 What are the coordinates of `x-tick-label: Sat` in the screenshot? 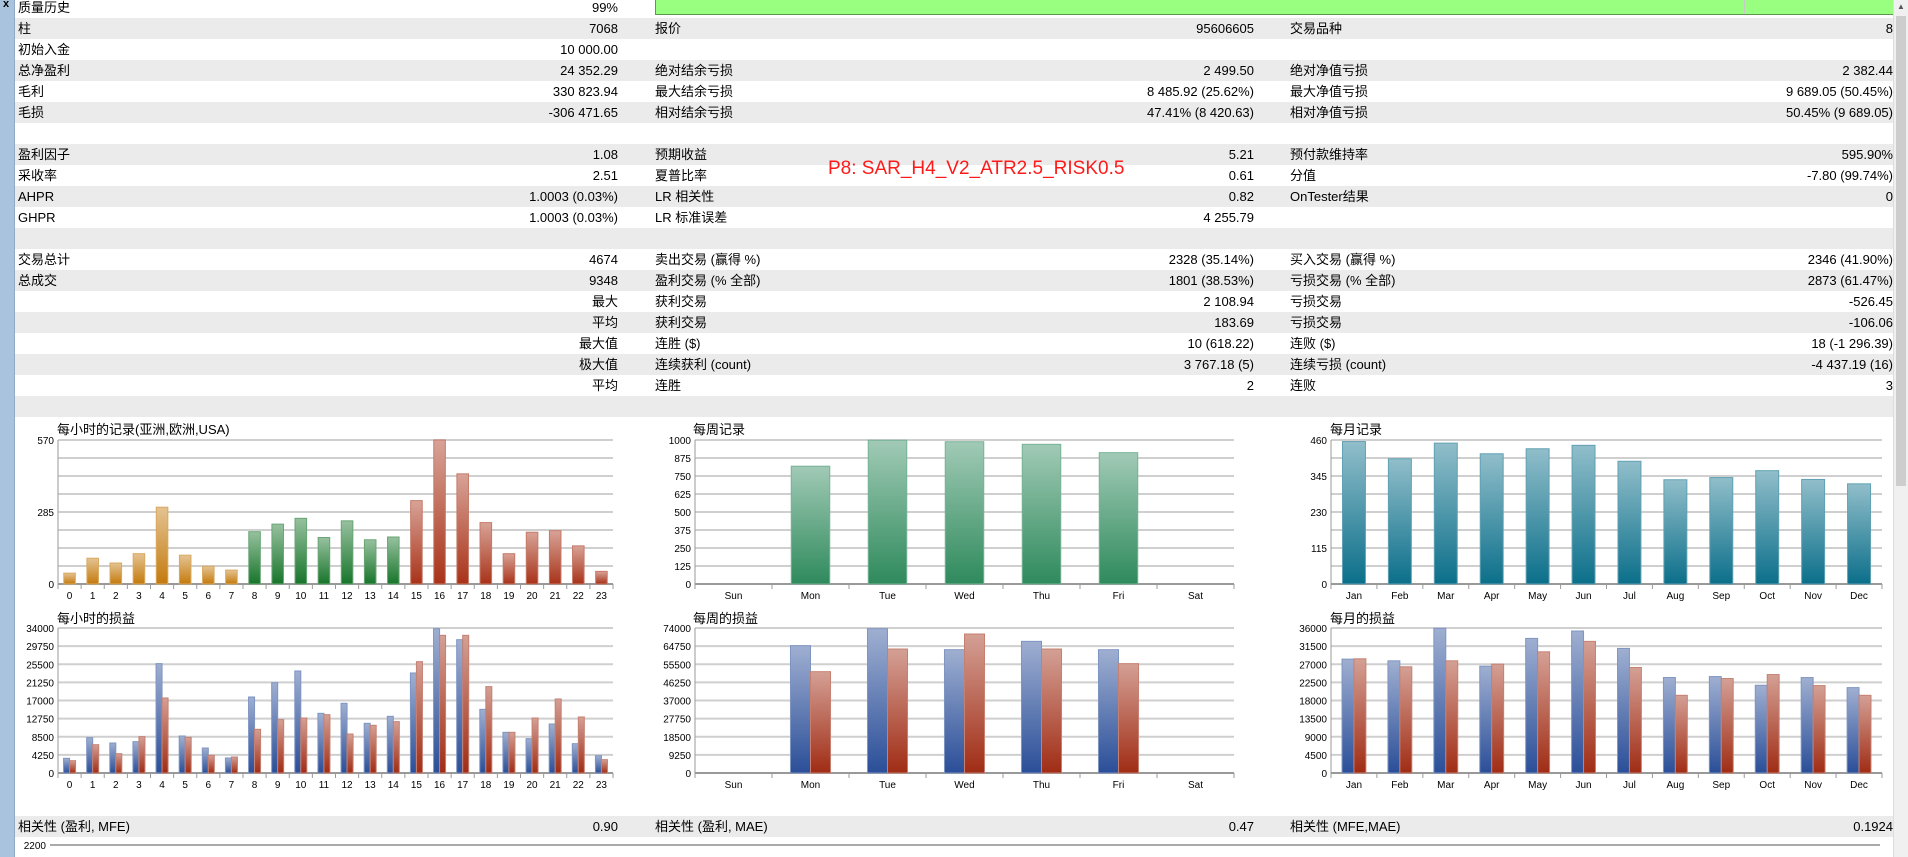 It's located at (1195, 596).